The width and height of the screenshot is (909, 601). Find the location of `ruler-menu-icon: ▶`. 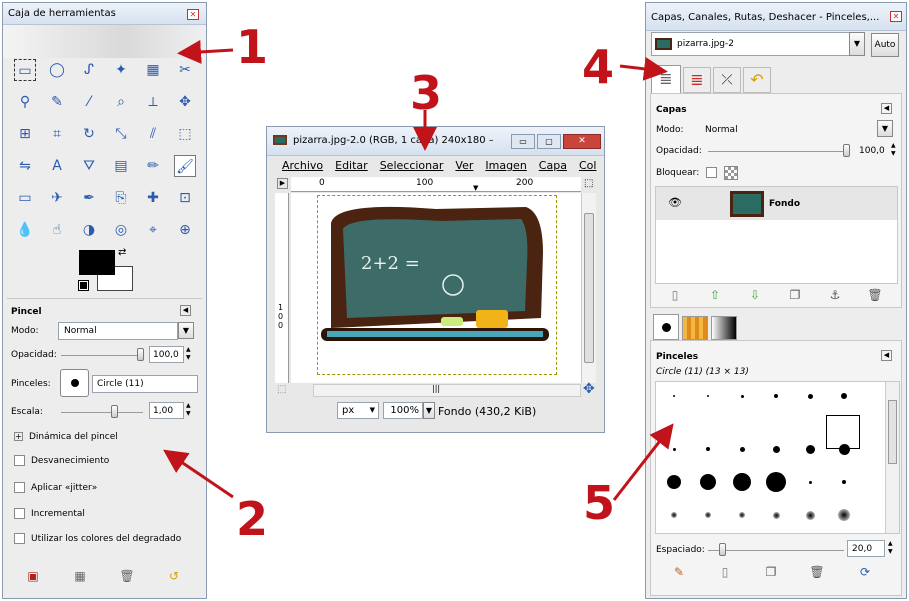

ruler-menu-icon: ▶ is located at coordinates (282, 183).